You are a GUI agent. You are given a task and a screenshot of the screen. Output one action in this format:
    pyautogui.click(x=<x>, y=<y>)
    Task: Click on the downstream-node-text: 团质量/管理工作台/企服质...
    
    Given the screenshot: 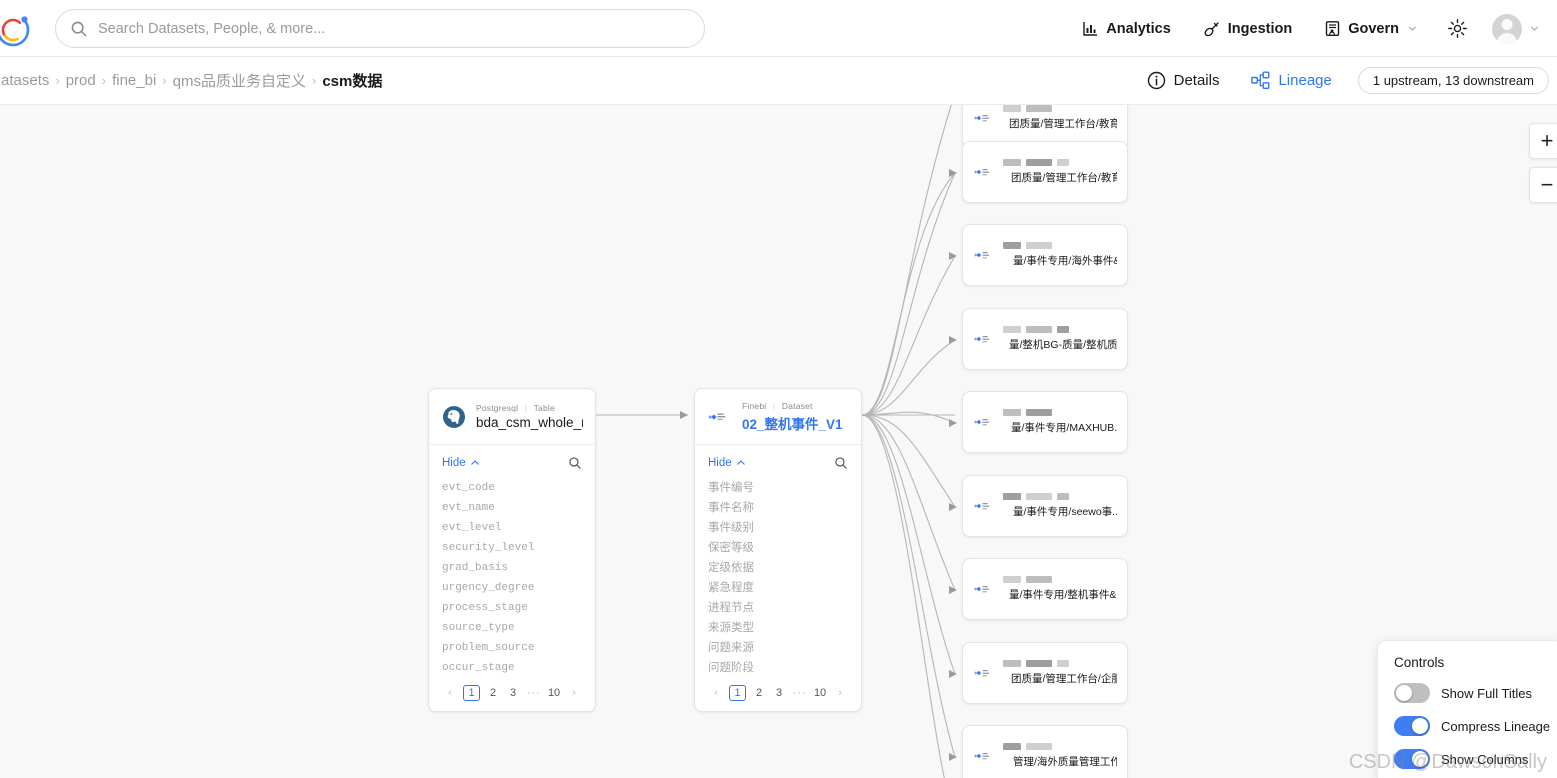 What is the action you would take?
    pyautogui.click(x=1060, y=673)
    